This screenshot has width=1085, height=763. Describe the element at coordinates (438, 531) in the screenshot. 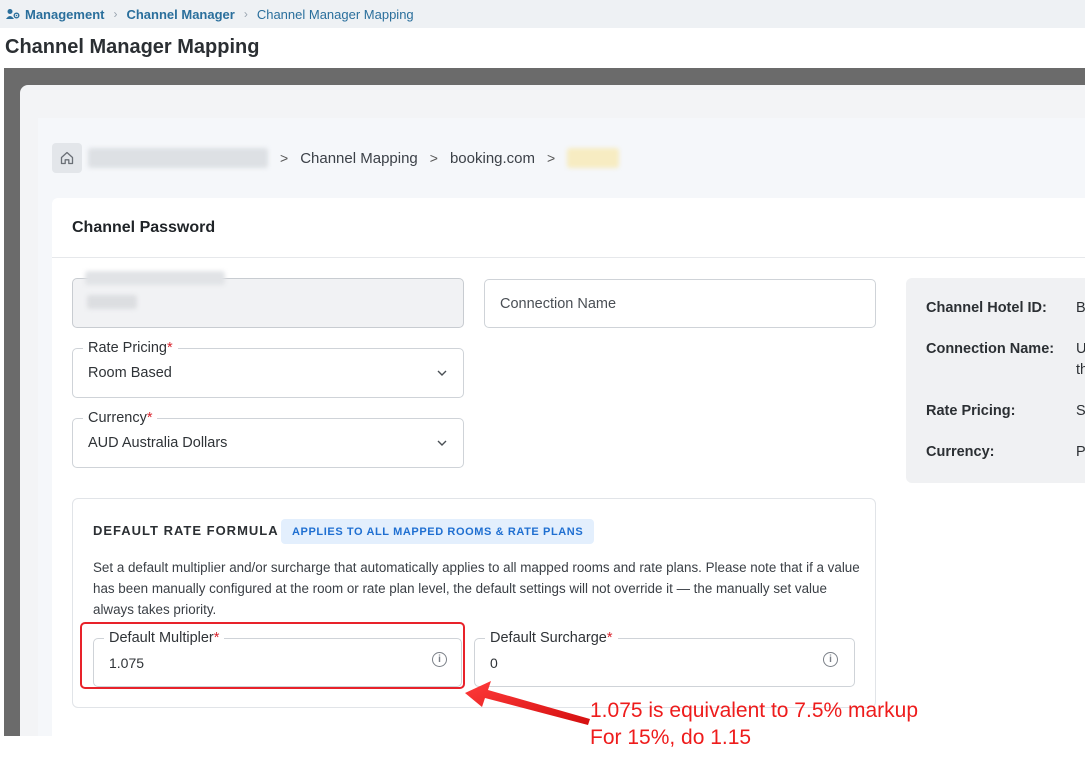

I see `applies-to-all-badge: APPLIES TO ALL MAPPED ROOMS & RATE PLANS` at that location.